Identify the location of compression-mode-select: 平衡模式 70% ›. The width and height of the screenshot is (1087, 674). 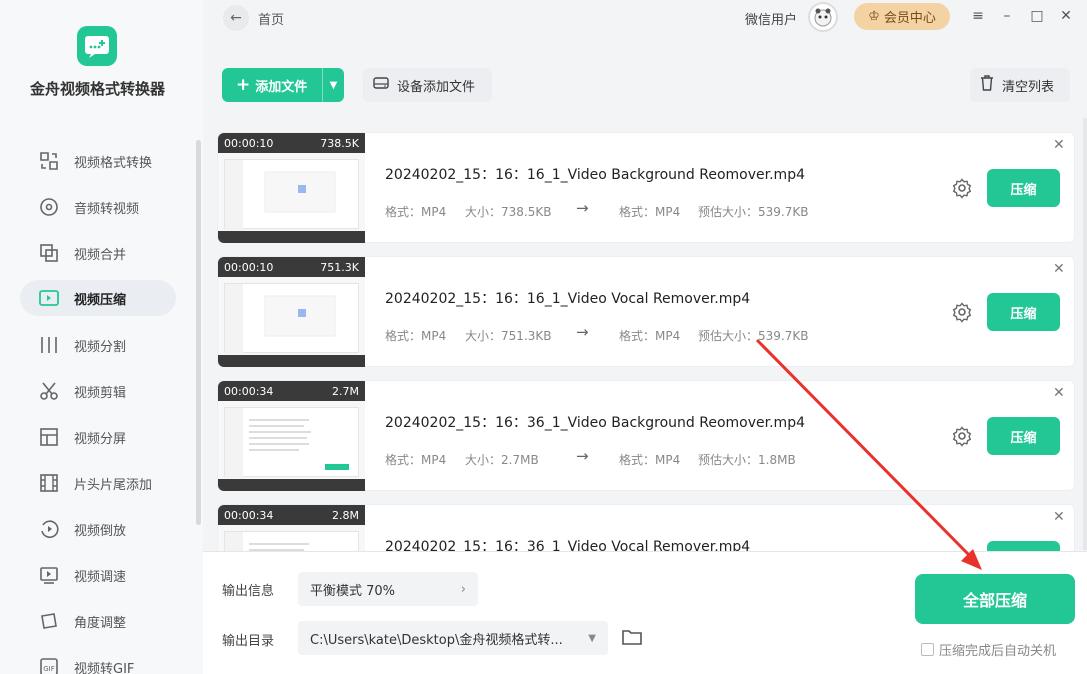
(388, 589).